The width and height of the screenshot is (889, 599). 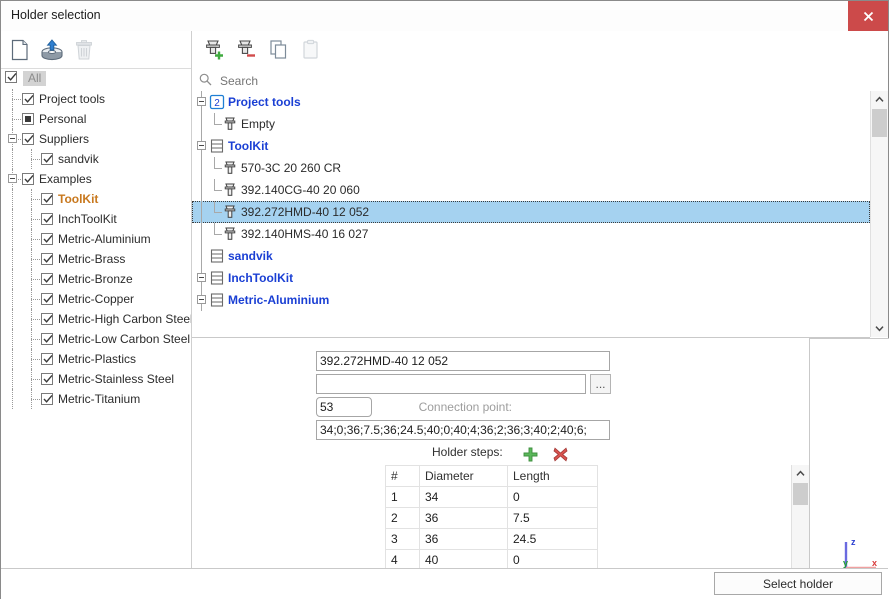 I want to click on scroll-down-button, so click(x=879, y=328).